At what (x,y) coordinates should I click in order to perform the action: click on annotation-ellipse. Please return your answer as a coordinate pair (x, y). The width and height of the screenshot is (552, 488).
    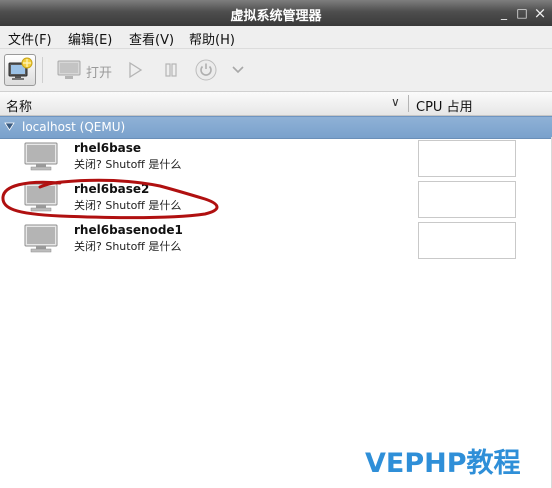
    Looking at the image, I should click on (110, 199).